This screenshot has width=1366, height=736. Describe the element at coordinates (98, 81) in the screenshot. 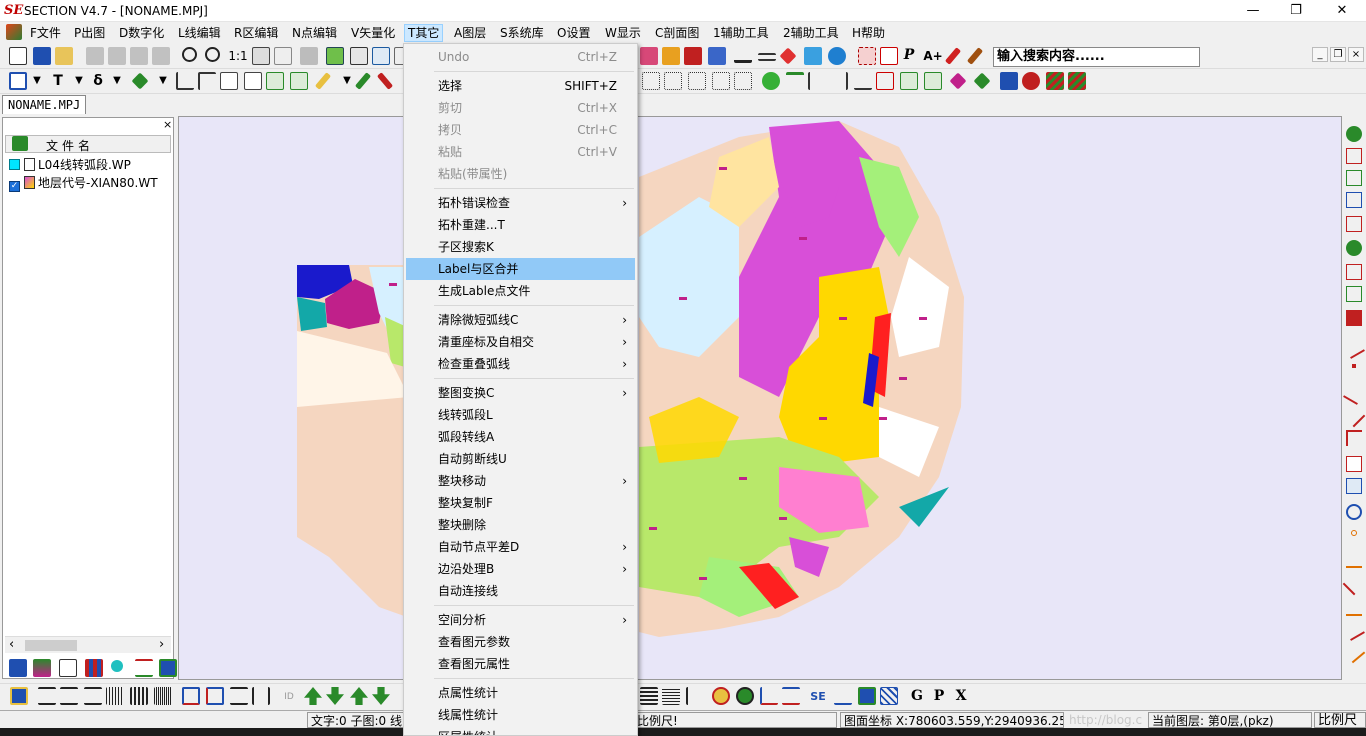

I see `delta-tool-button: δ` at that location.